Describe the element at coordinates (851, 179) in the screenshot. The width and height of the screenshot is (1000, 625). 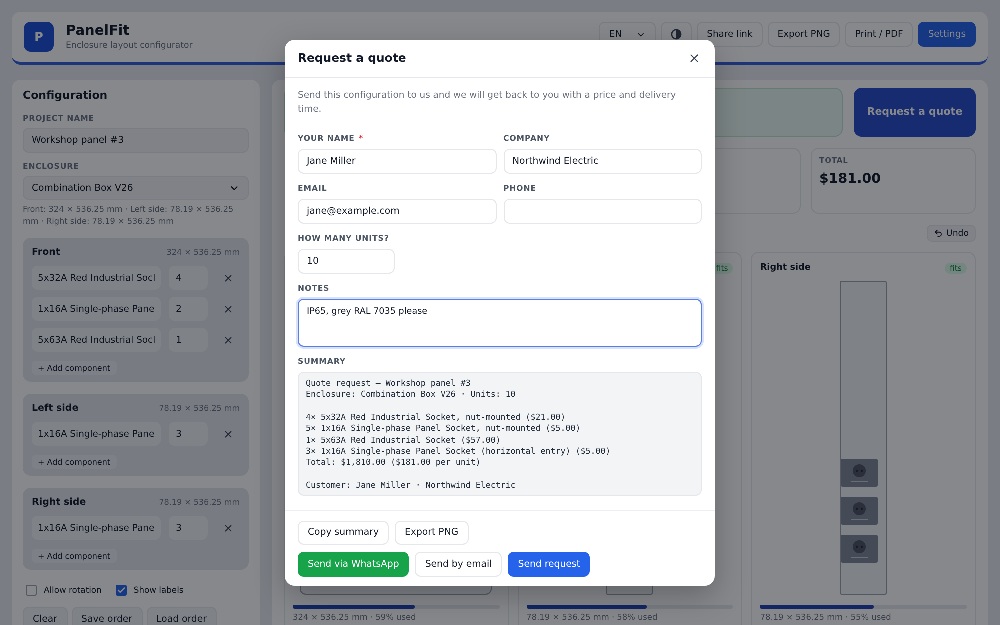
I see `stat-value: $181.00` at that location.